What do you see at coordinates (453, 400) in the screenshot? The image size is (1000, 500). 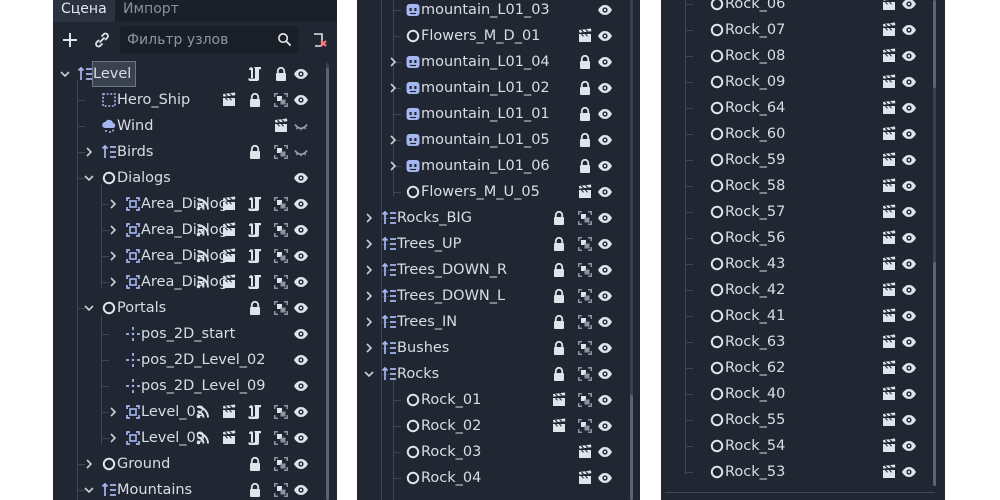 I see `node-name: Rock_01` at bounding box center [453, 400].